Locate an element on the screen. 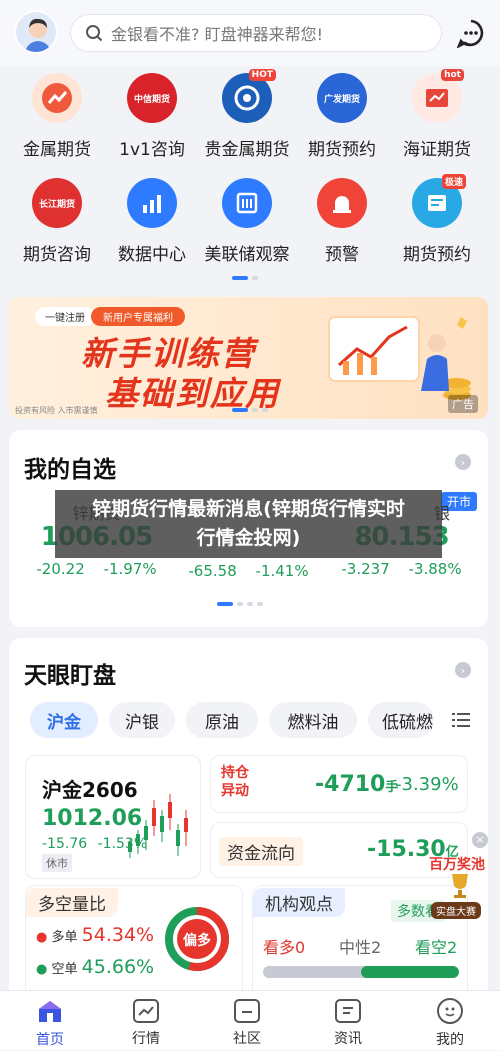 The height and width of the screenshot is (1051, 500). grid-label: 金属期货 is located at coordinates (57, 150).